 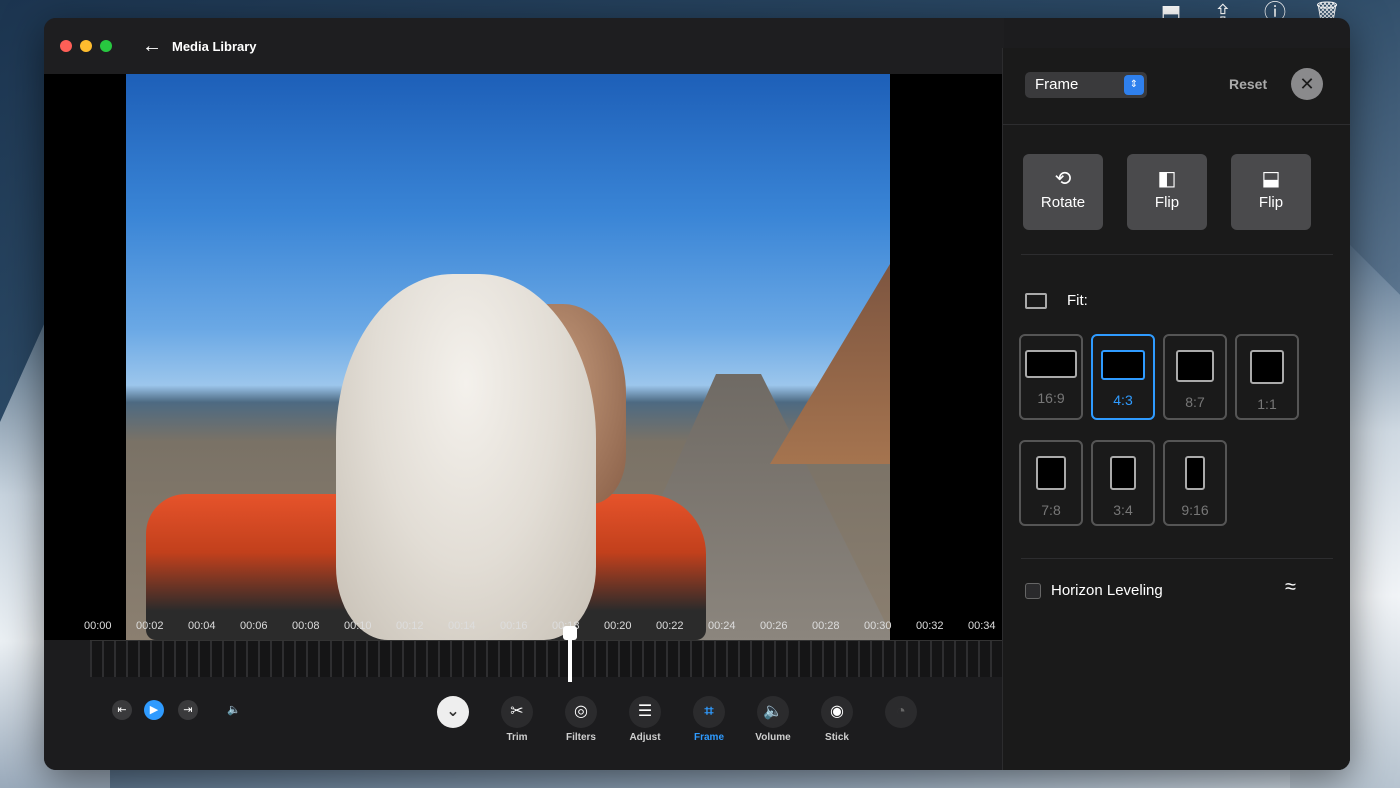 I want to click on title-bar: ← Media Library, so click(x=524, y=46).